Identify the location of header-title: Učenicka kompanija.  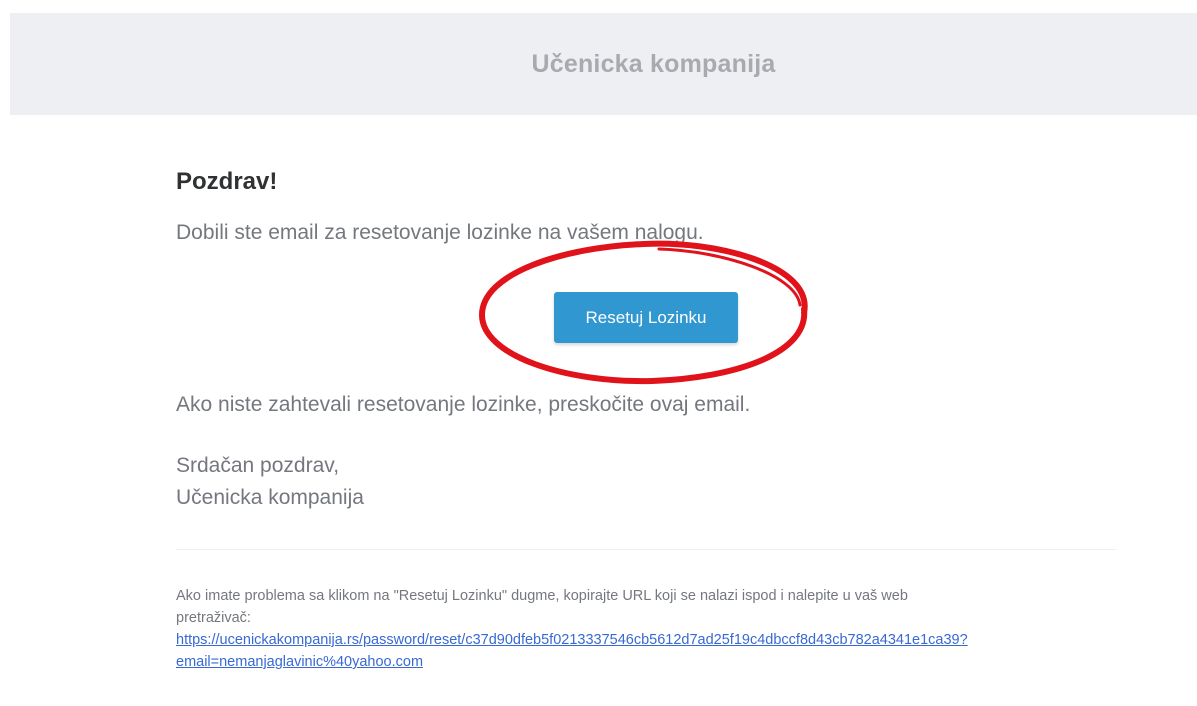
(654, 64).